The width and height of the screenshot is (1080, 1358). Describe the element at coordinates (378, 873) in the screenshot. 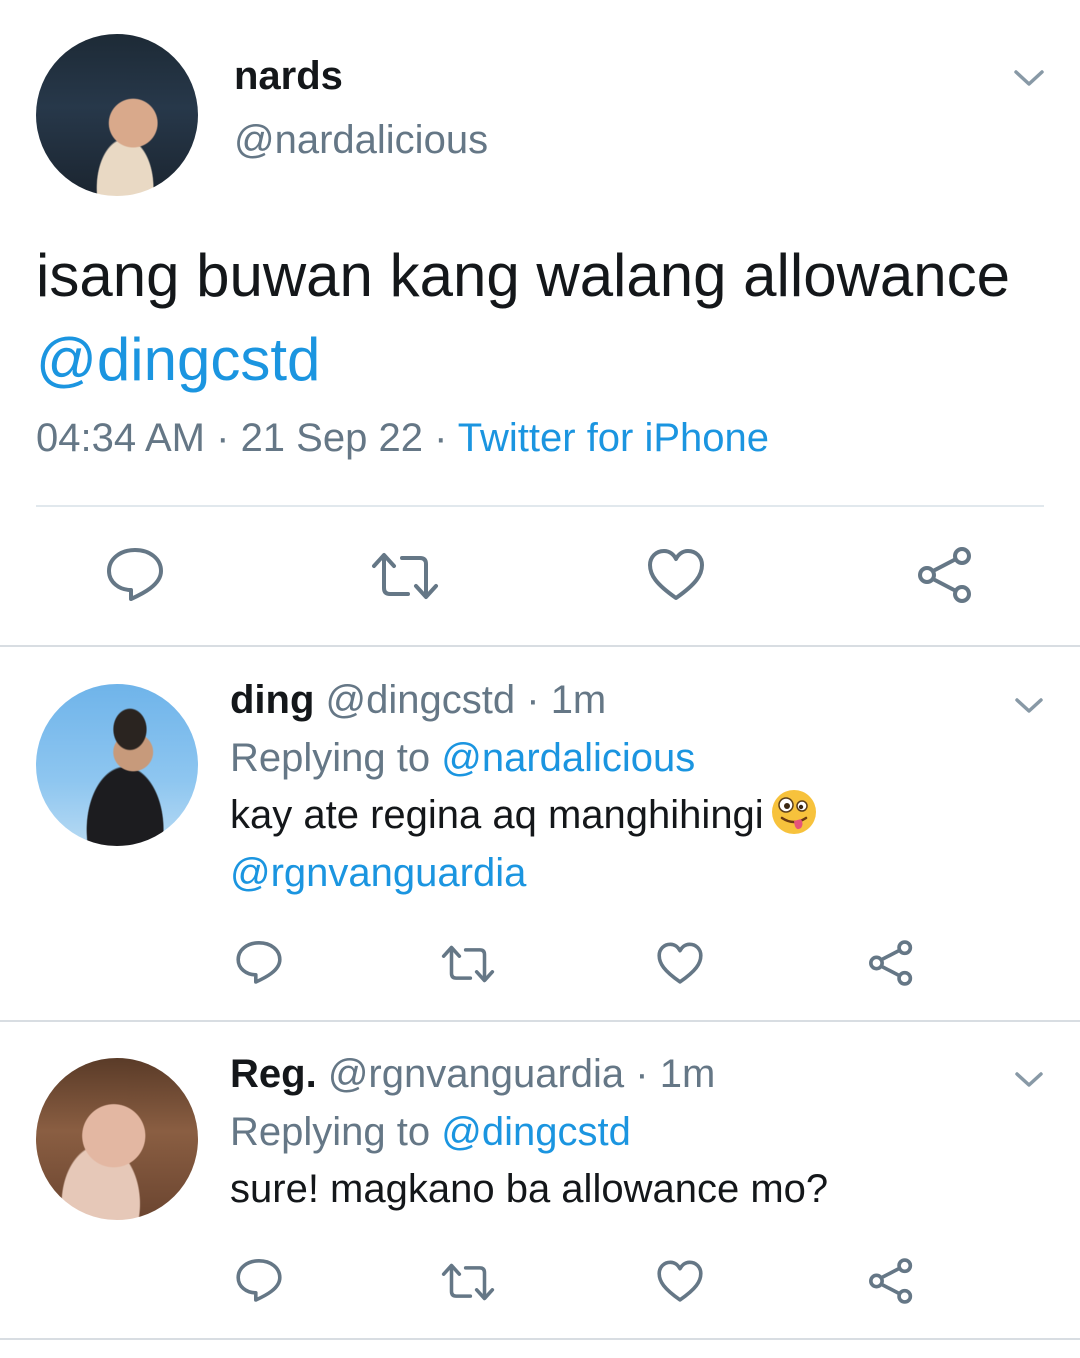

I see `mention-link: @rgnvanguardia` at that location.